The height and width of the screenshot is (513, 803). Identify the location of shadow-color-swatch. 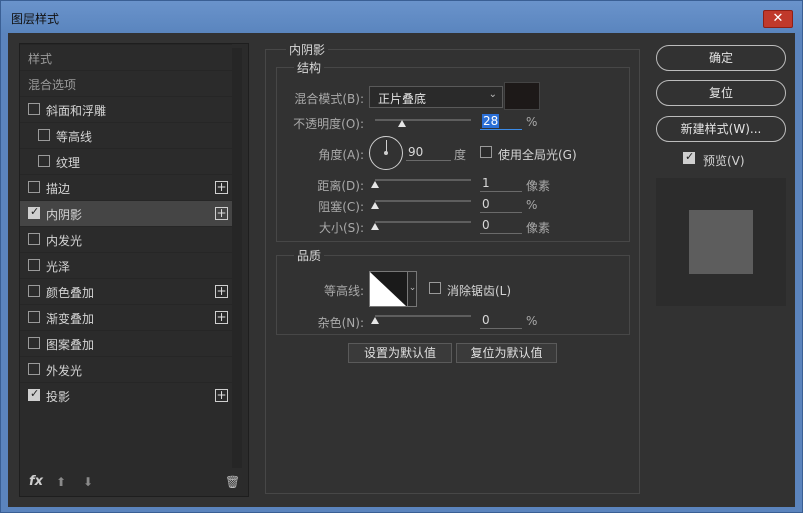
(522, 96).